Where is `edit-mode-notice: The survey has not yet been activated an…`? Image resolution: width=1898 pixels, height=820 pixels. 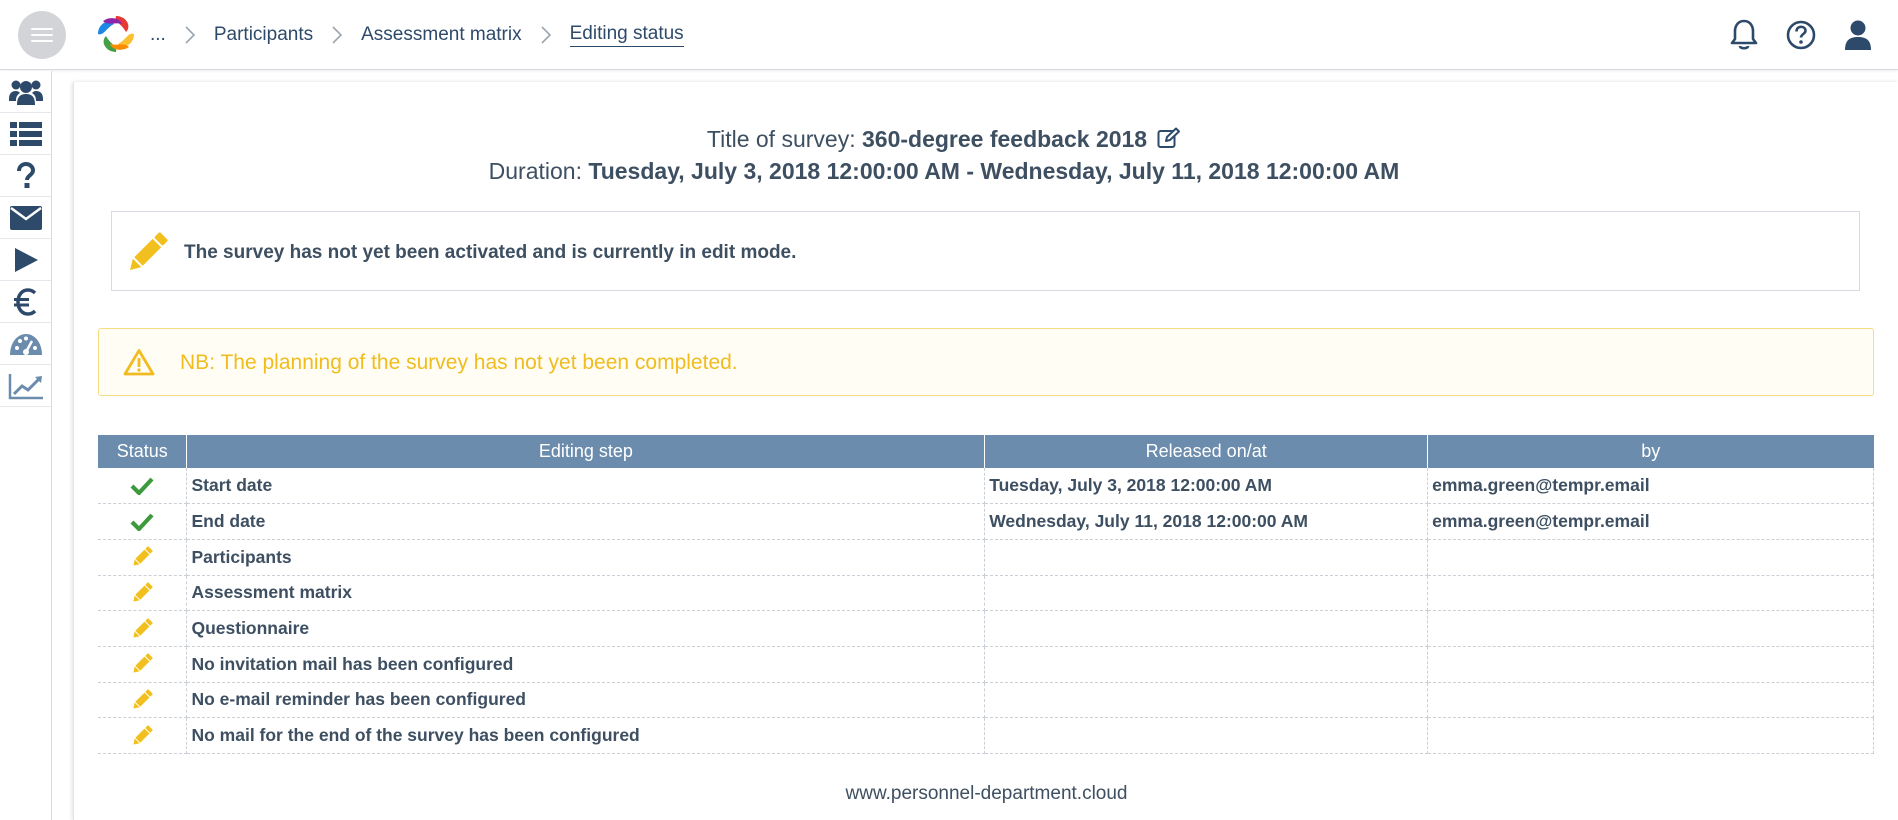
edit-mode-notice: The survey has not yet been activated an… is located at coordinates (985, 251).